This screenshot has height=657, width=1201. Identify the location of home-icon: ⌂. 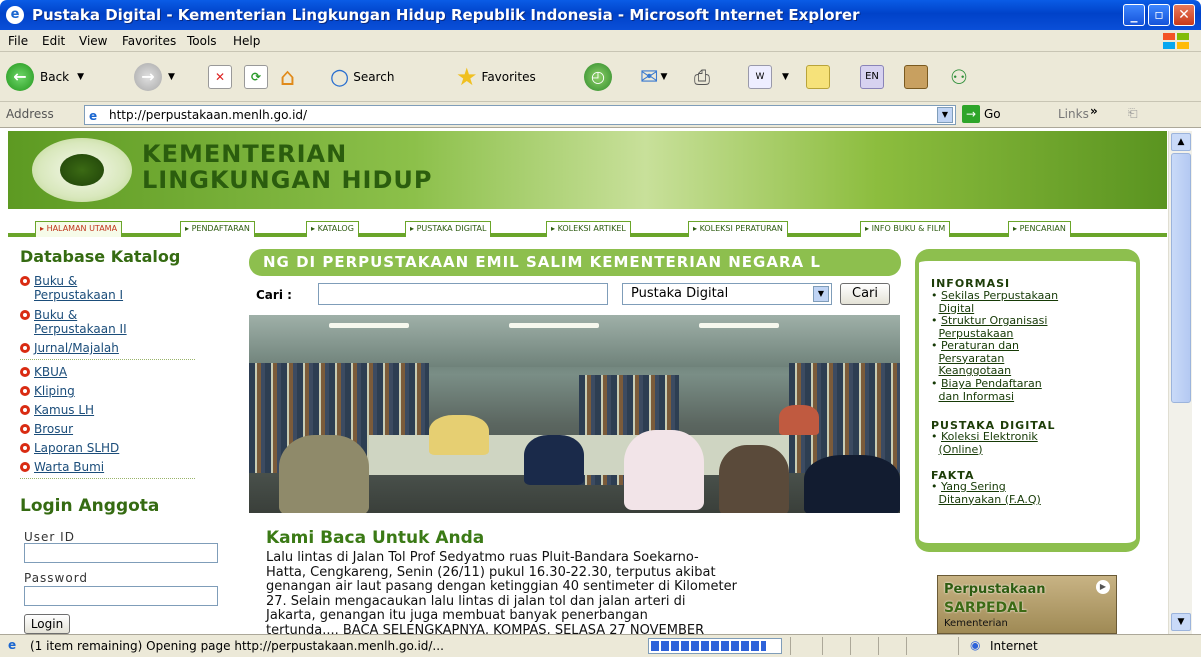
(288, 77).